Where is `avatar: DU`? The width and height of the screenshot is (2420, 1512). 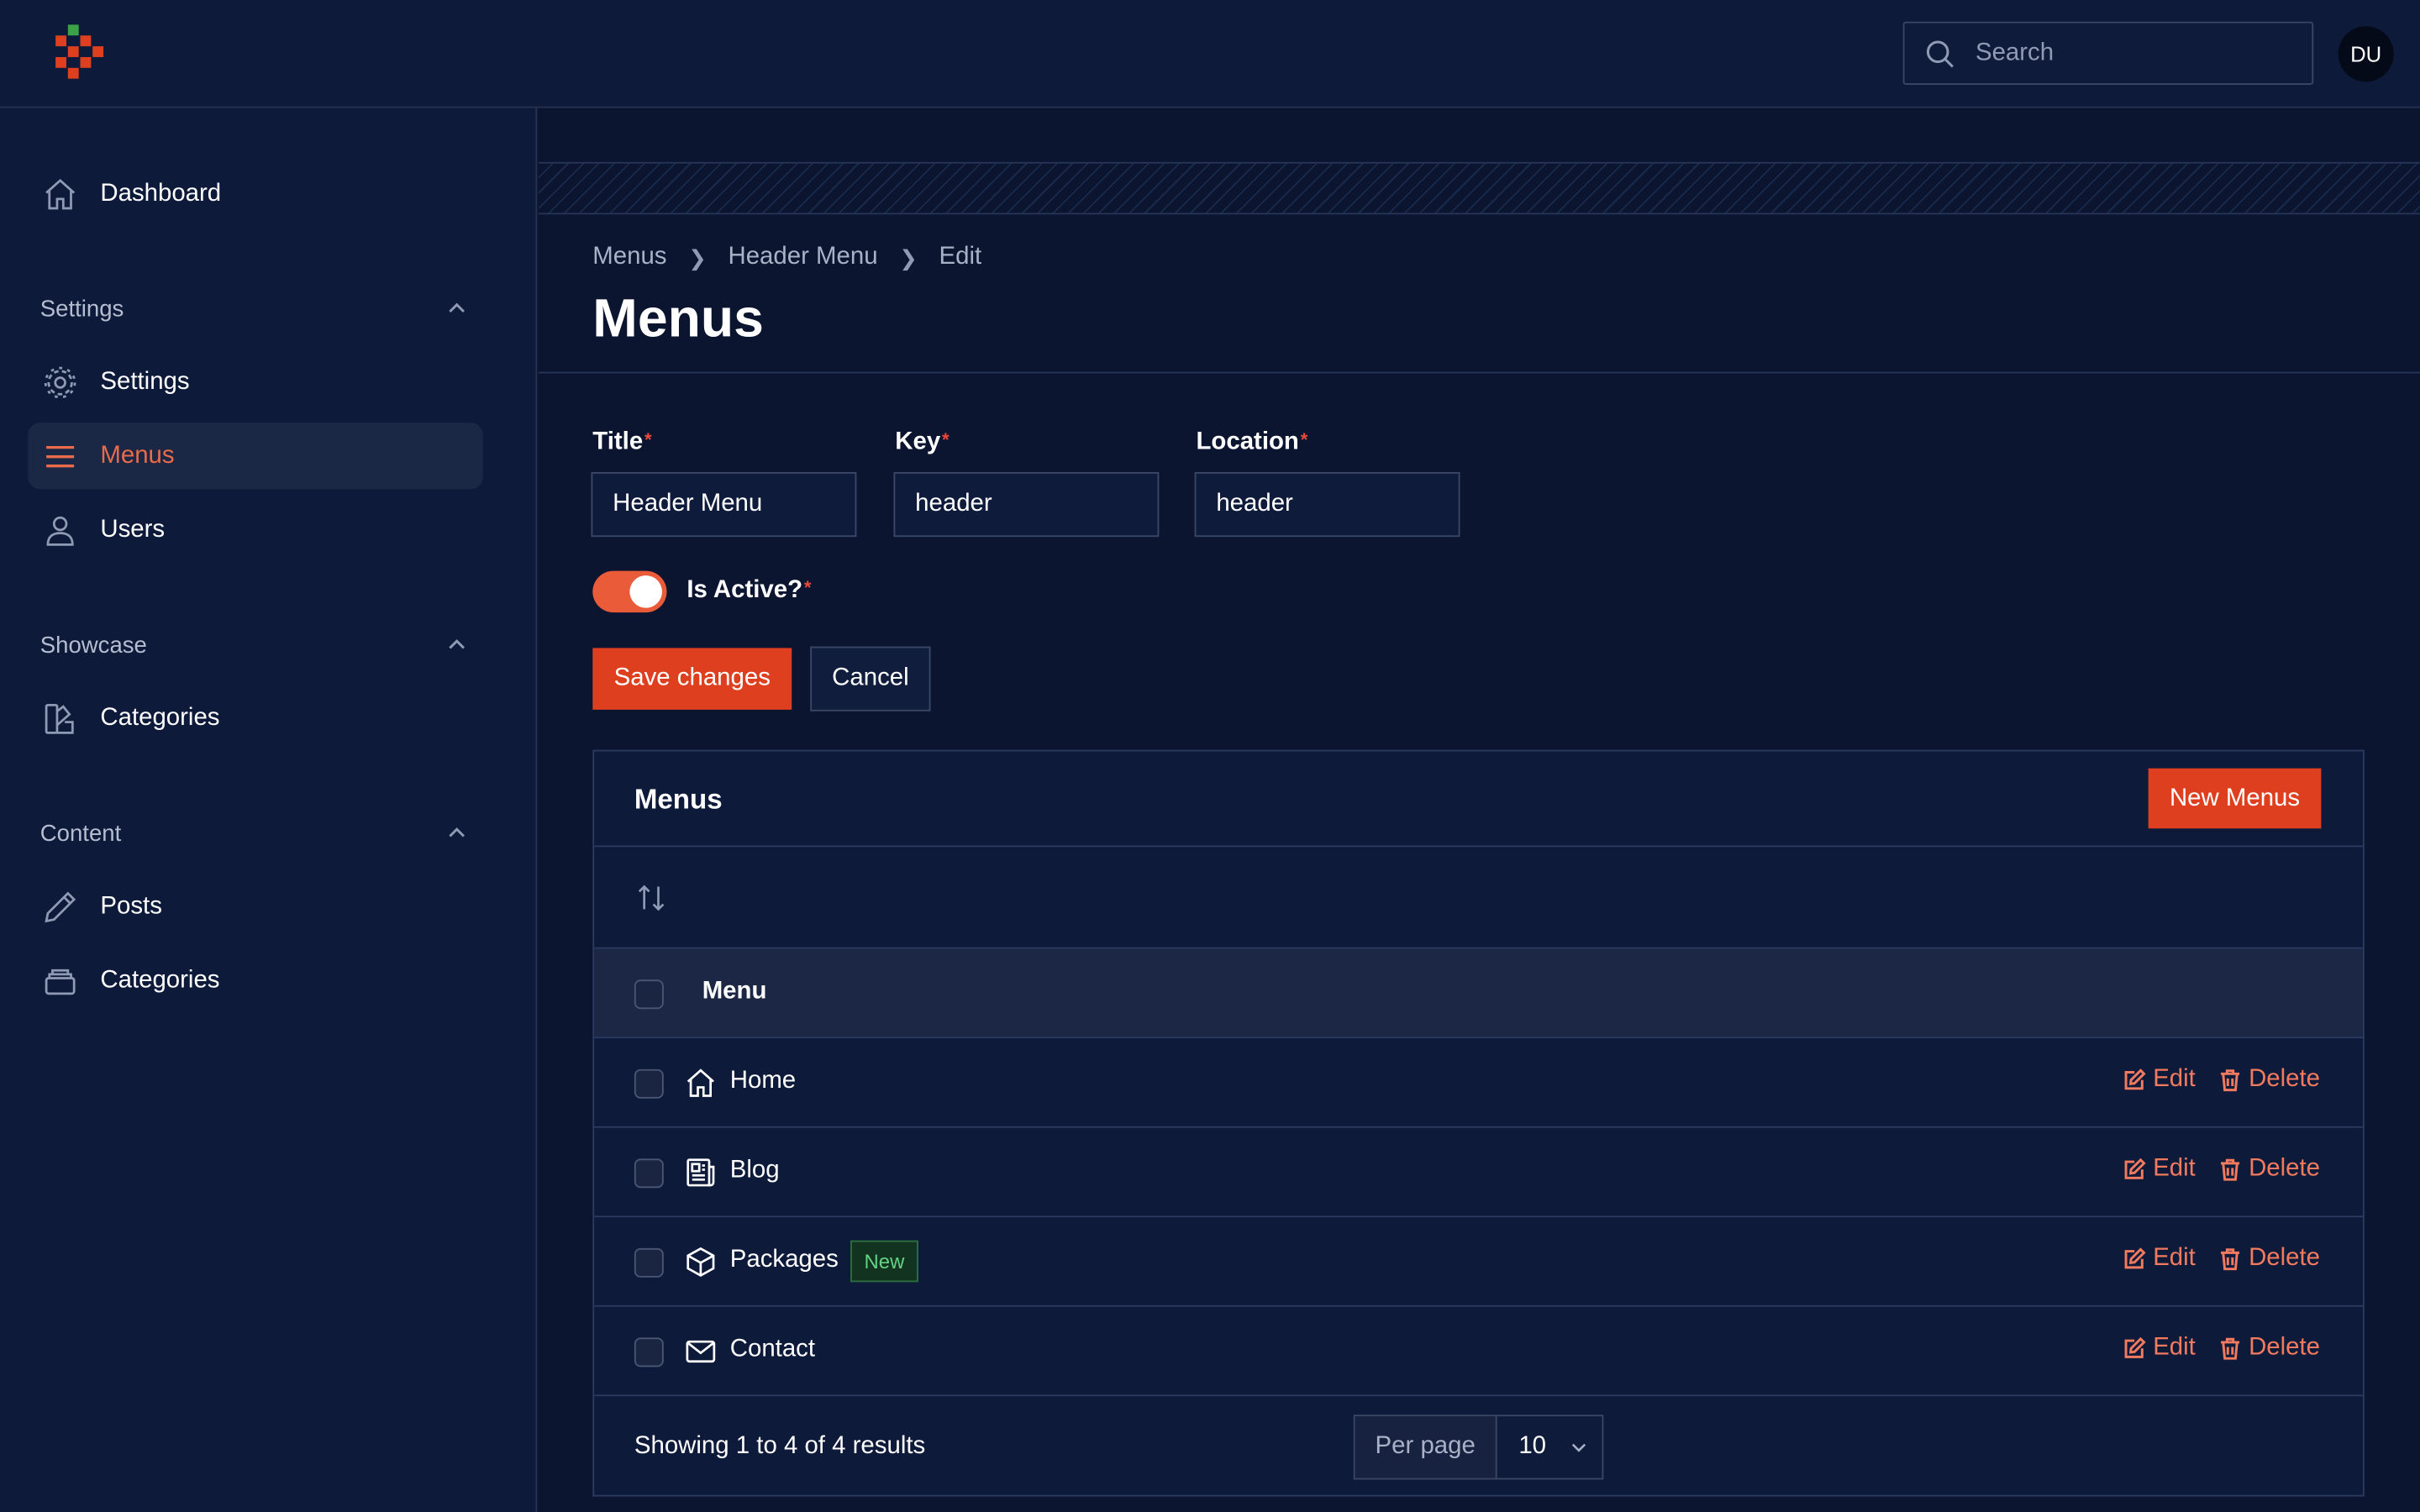 avatar: DU is located at coordinates (2366, 54).